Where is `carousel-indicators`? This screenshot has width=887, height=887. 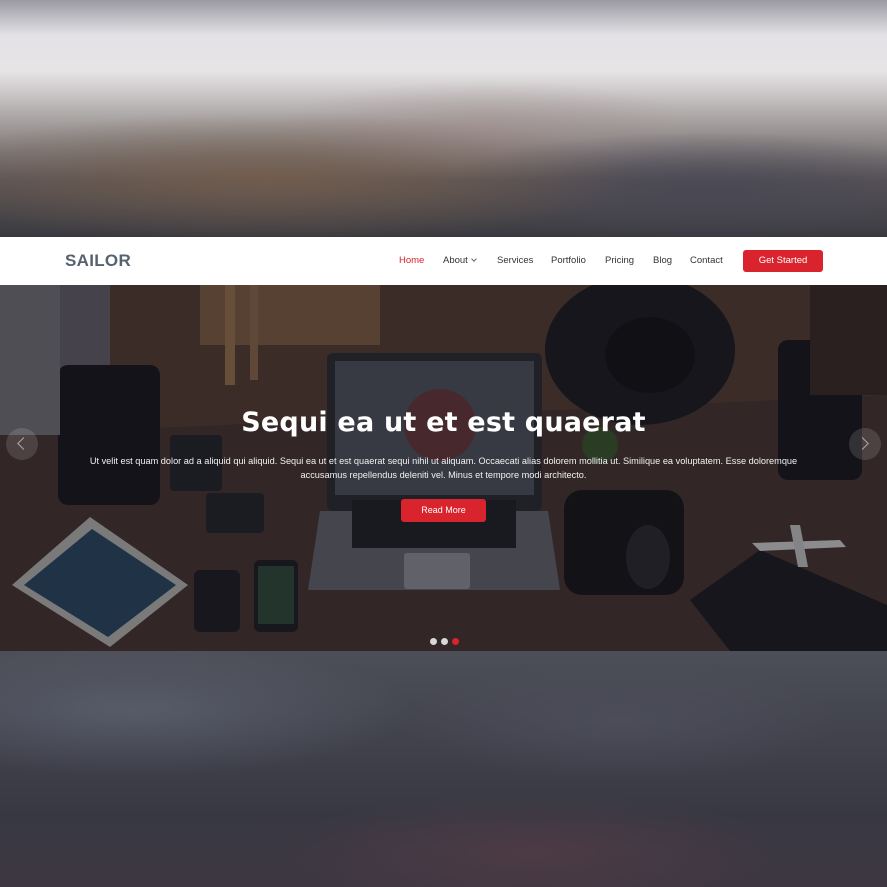 carousel-indicators is located at coordinates (445, 641).